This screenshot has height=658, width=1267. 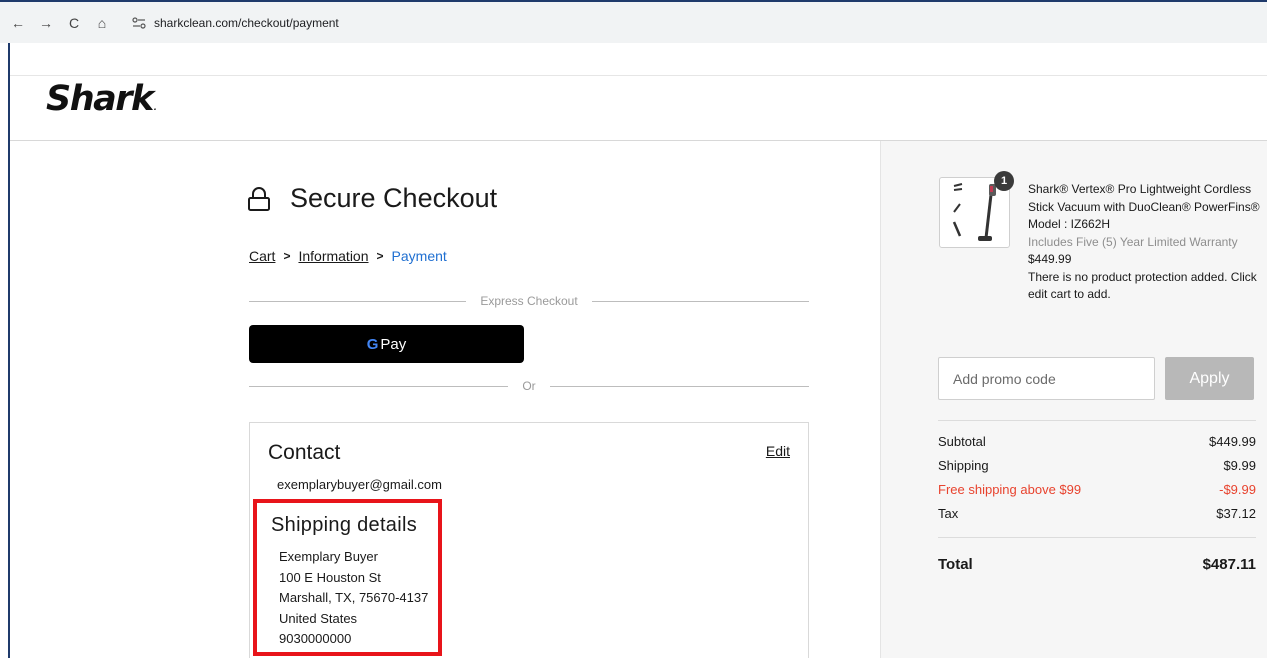 I want to click on total-value: $487.11, so click(x=1229, y=564).